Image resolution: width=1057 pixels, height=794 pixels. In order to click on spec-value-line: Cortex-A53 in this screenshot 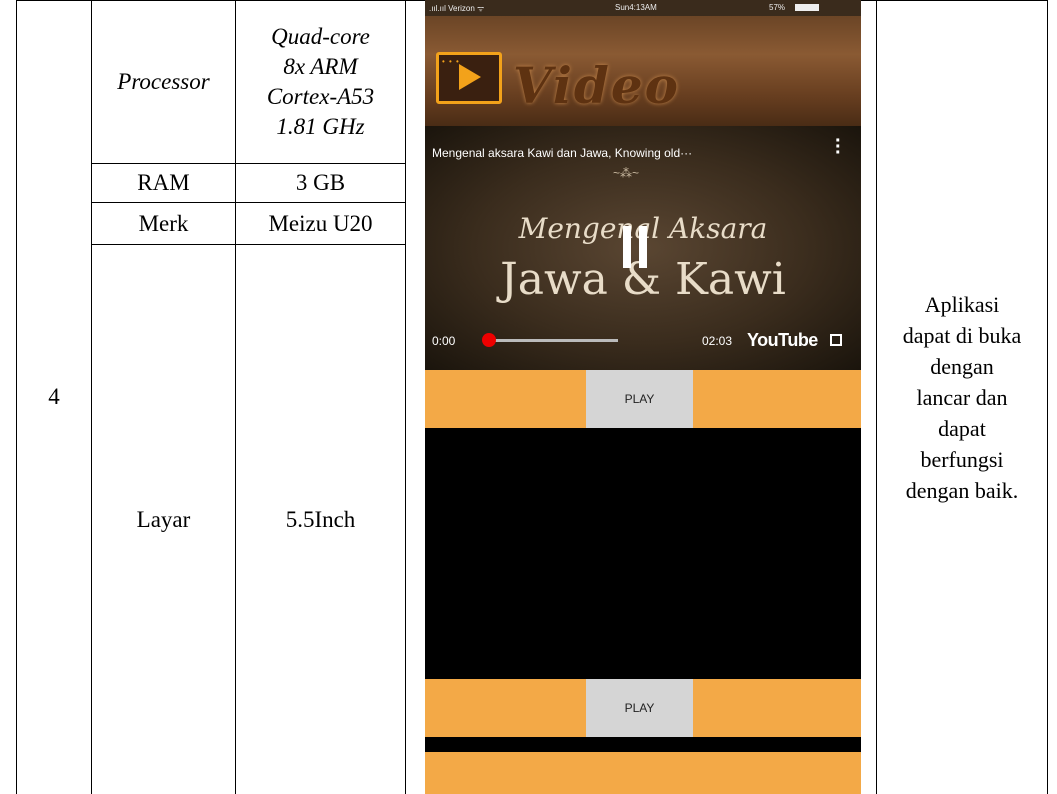, I will do `click(320, 96)`.